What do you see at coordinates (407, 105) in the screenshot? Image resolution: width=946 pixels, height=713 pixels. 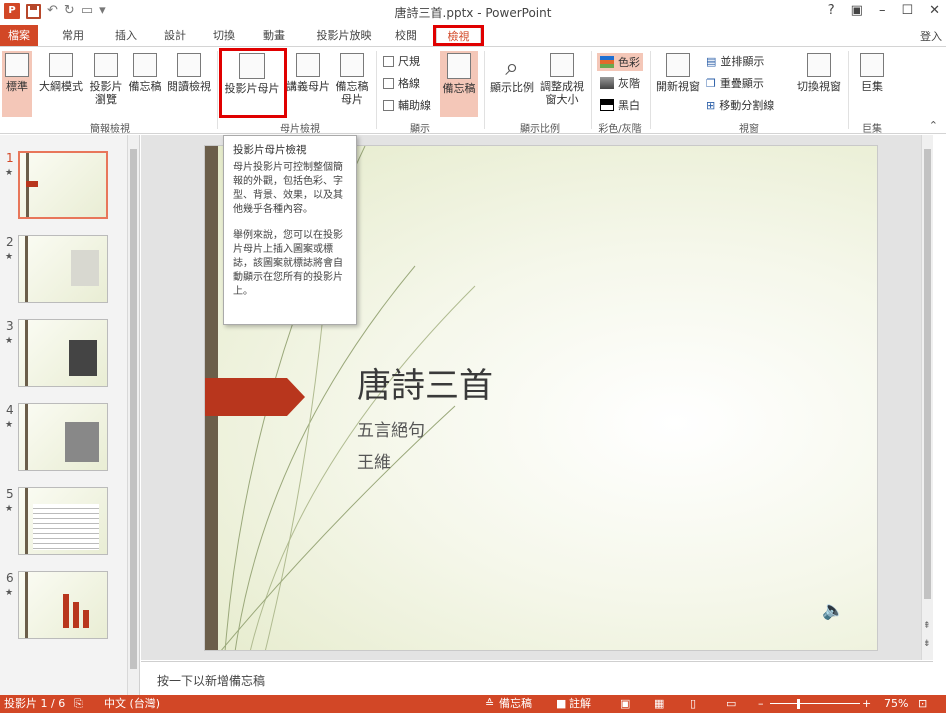 I see `guides-checkbox: 輔助線` at bounding box center [407, 105].